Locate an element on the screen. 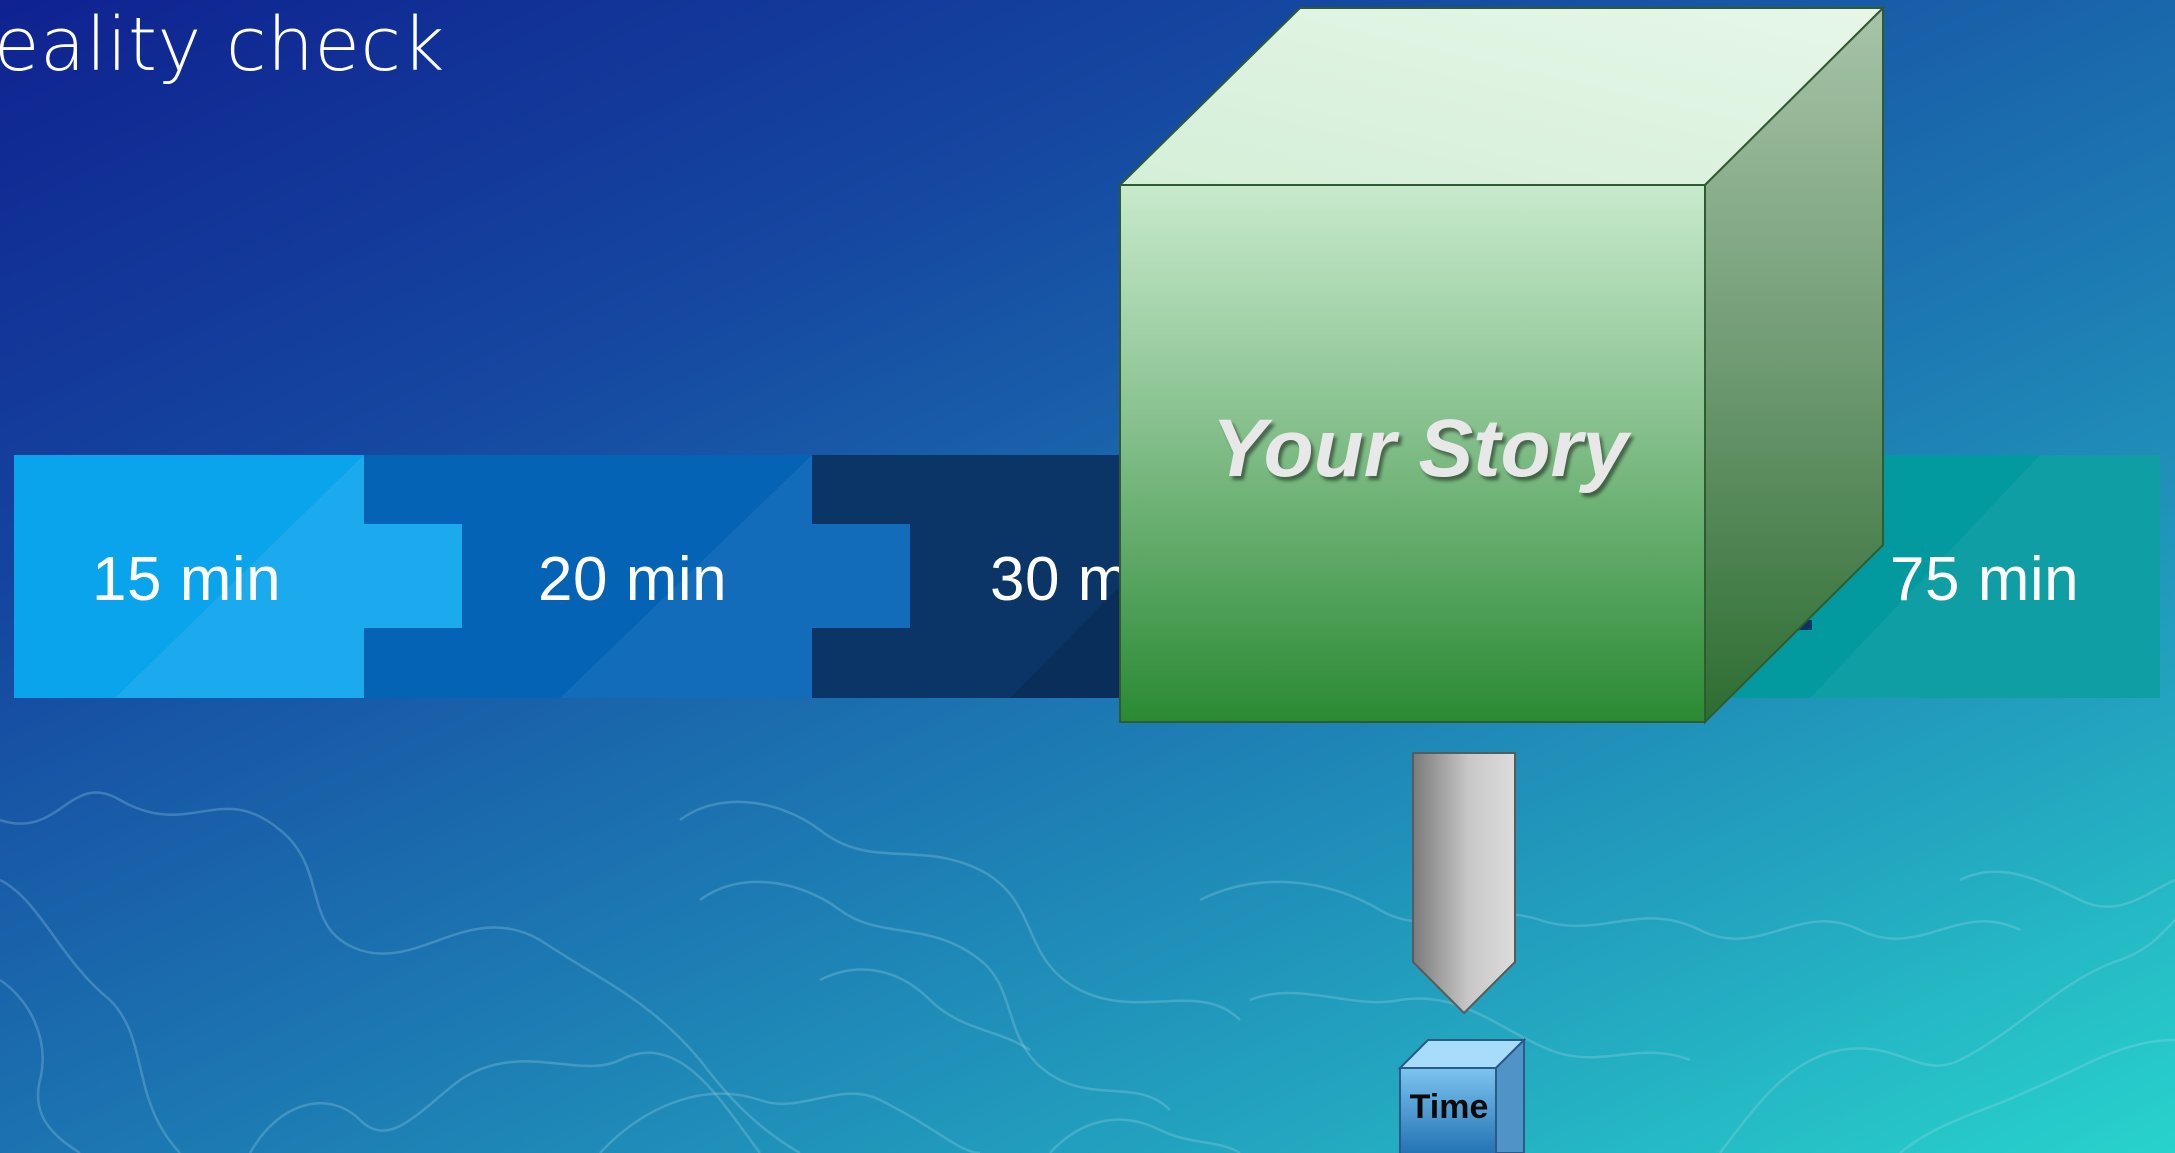 The height and width of the screenshot is (1153, 2175). time-label: Time is located at coordinates (1449, 1107).